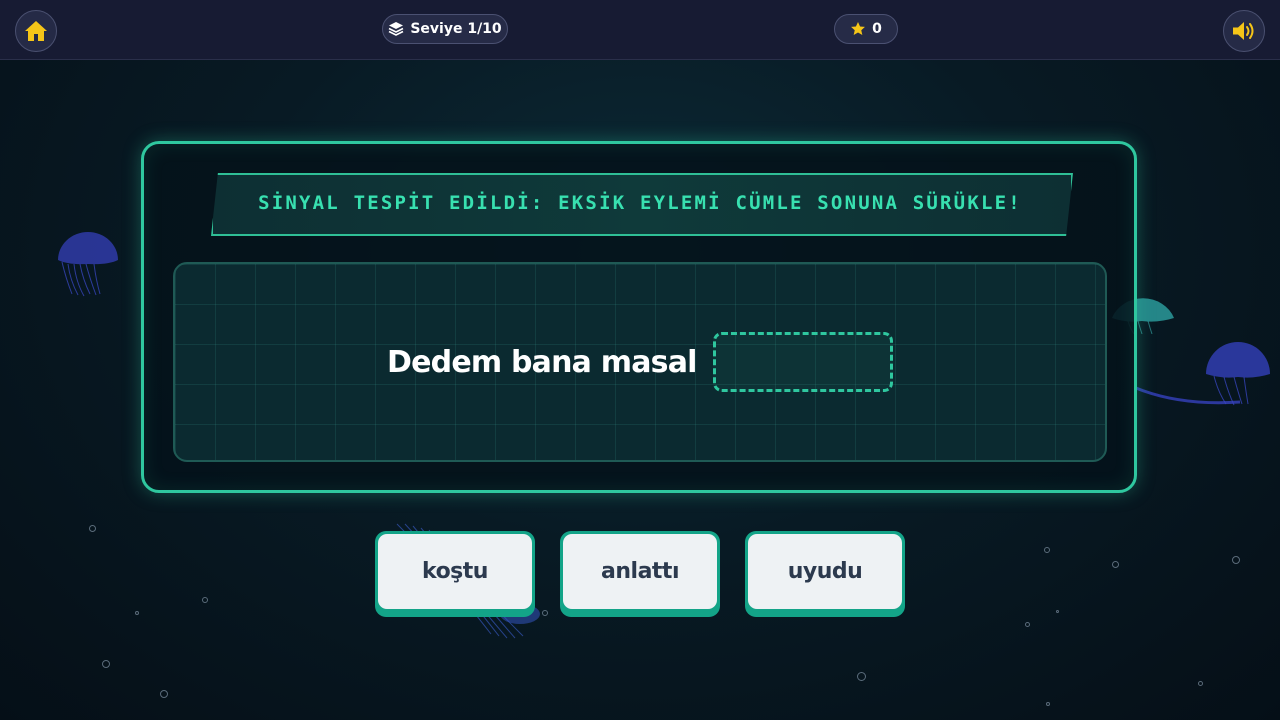 The image size is (1280, 720). What do you see at coordinates (877, 29) in the screenshot?
I see `score-value: 0` at bounding box center [877, 29].